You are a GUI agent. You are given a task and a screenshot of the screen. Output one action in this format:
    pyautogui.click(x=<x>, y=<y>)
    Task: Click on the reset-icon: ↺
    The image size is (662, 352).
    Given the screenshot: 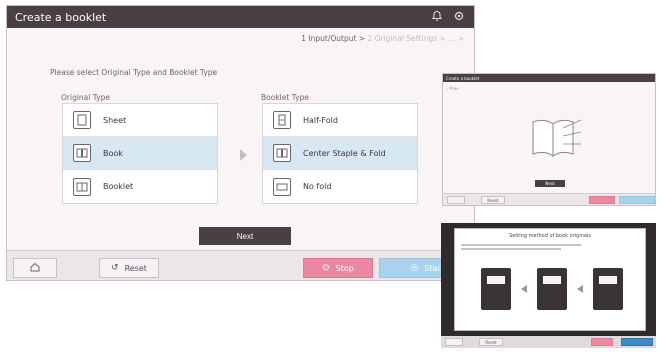 What is the action you would take?
    pyautogui.click(x=115, y=268)
    